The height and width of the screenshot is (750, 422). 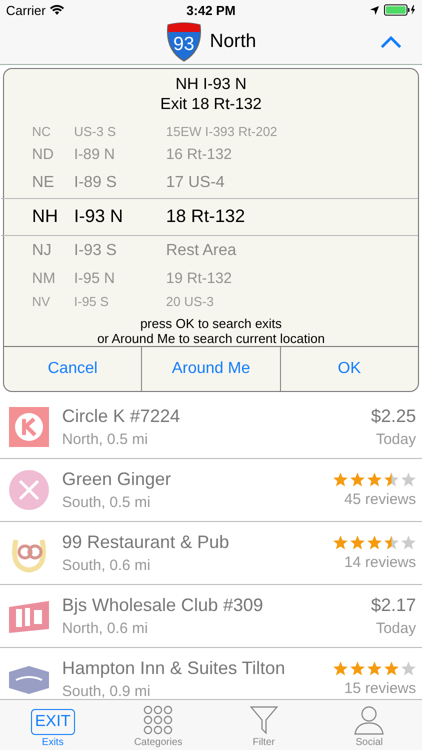 I want to click on picker-row: ND I-89 N 16 Rt-132, so click(x=211, y=155).